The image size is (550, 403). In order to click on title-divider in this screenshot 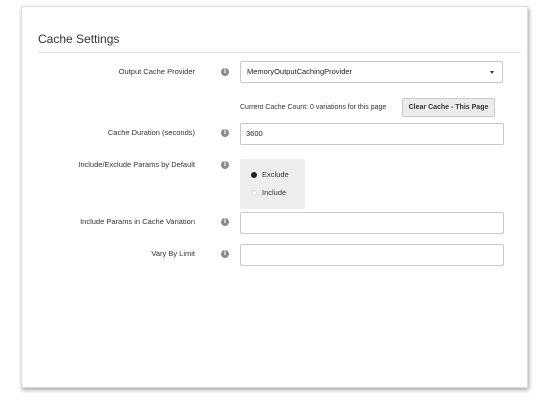, I will do `click(279, 52)`.